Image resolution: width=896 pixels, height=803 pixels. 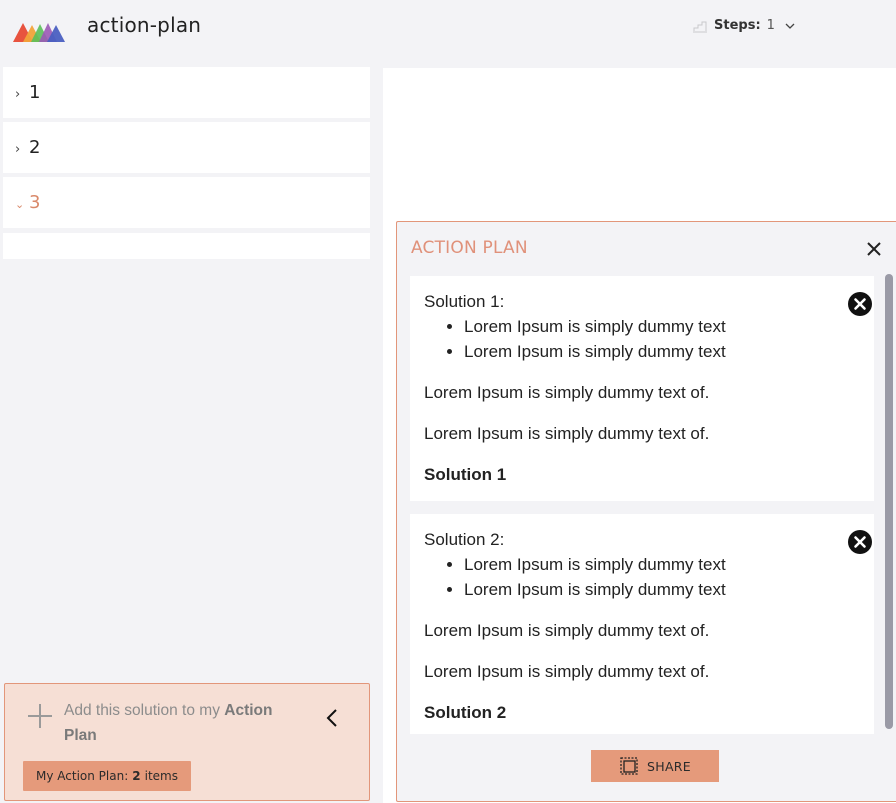 I want to click on step-item-3: ⌄ 3, so click(x=186, y=202).